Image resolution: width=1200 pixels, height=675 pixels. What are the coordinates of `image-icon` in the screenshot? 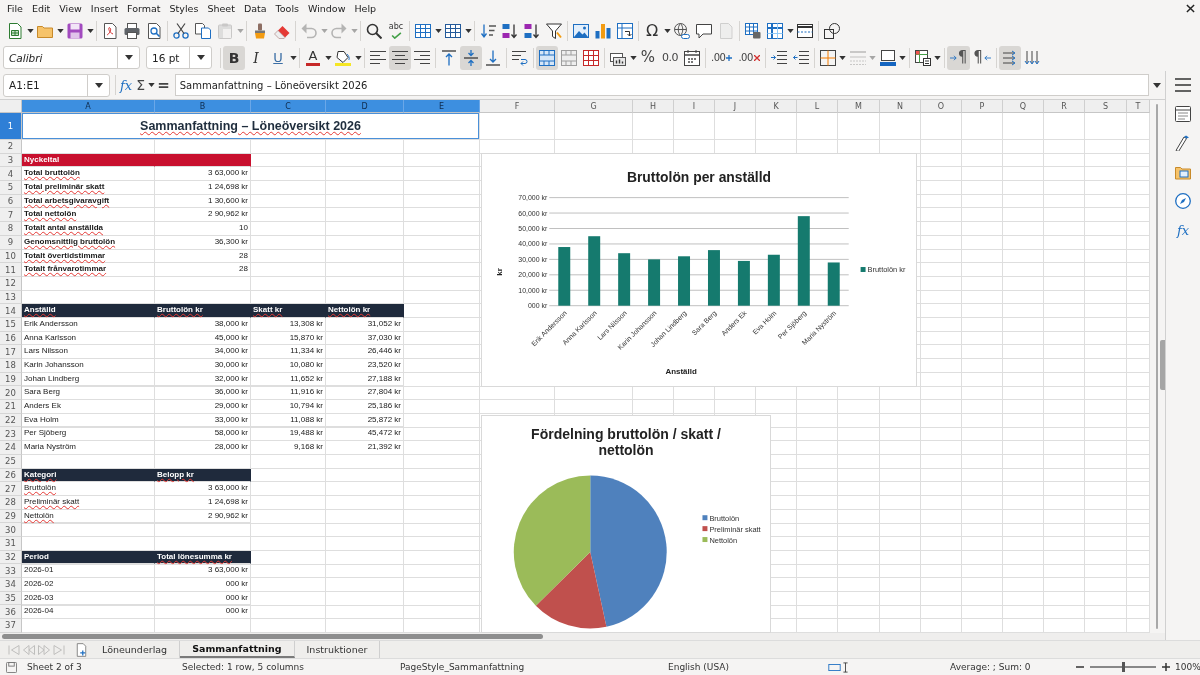 It's located at (581, 30).